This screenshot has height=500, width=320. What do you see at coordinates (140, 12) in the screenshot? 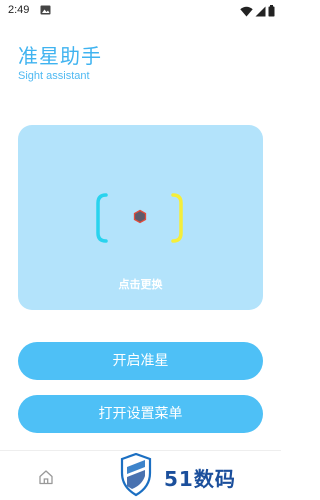
I see `status-bar: 2:49` at bounding box center [140, 12].